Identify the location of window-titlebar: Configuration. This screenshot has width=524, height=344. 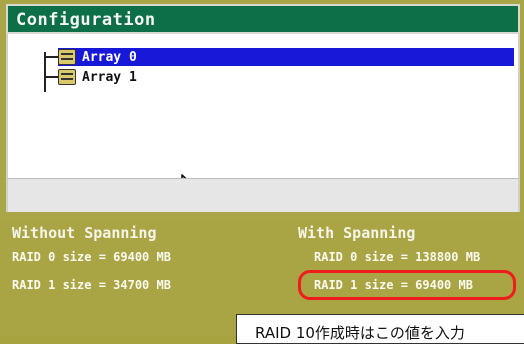
(263, 19).